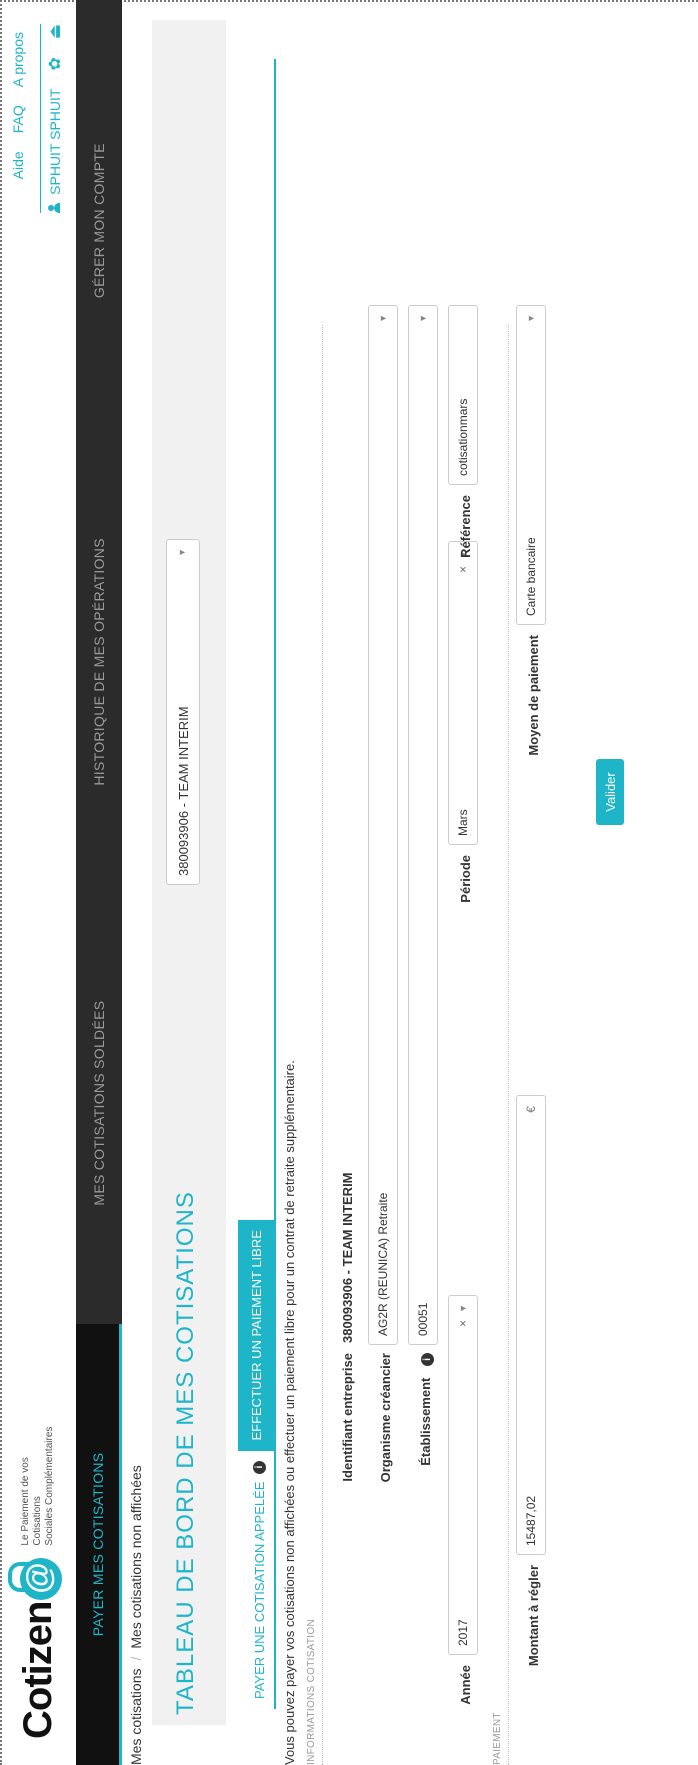 This screenshot has height=1765, width=698. Describe the element at coordinates (463, 1323) in the screenshot. I see `clear-icon: ×` at that location.